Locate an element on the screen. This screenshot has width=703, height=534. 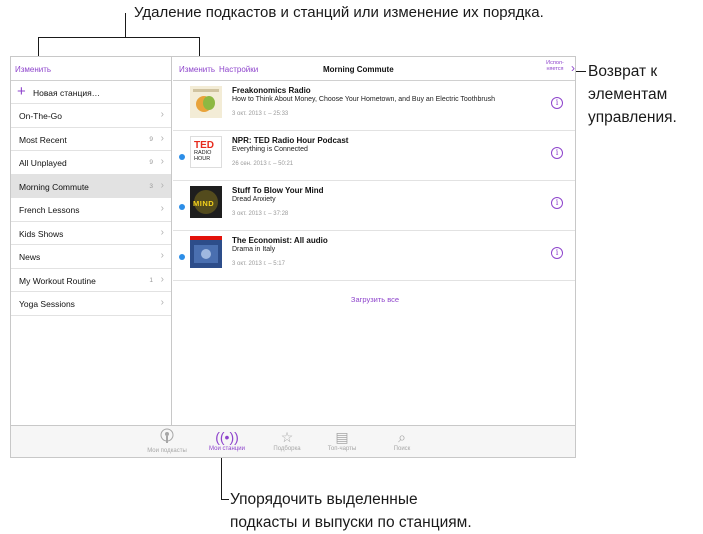
ted-radio-hour-artwork: TED RADIO HOUR is located at coordinates (206, 152).